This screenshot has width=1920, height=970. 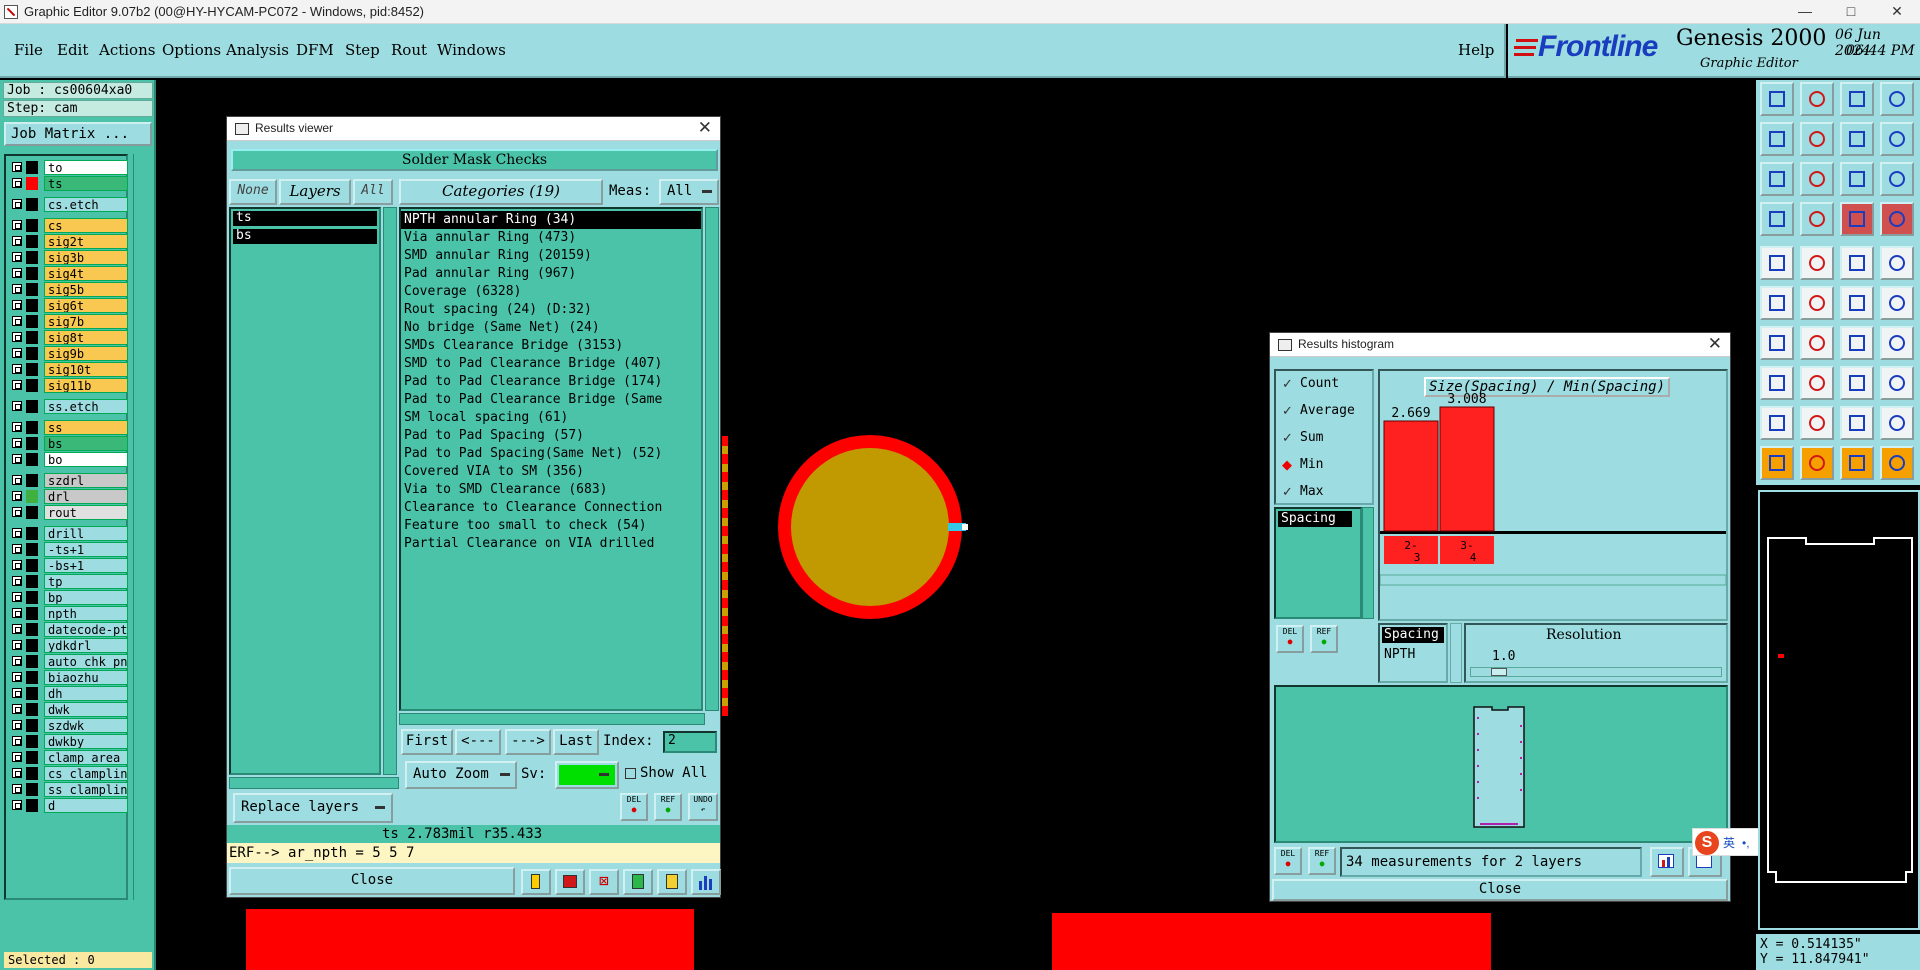 I want to click on nav-prev-button: <---, so click(x=478, y=742).